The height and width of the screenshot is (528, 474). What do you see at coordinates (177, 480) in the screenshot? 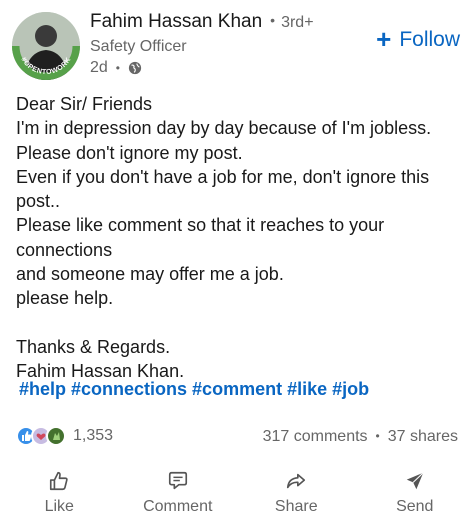
I see `comment-icon` at bounding box center [177, 480].